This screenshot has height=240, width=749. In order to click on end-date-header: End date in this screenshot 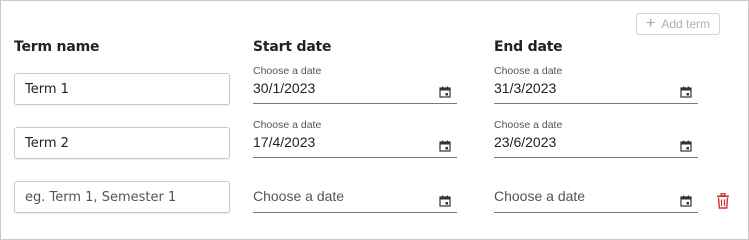, I will do `click(528, 47)`.